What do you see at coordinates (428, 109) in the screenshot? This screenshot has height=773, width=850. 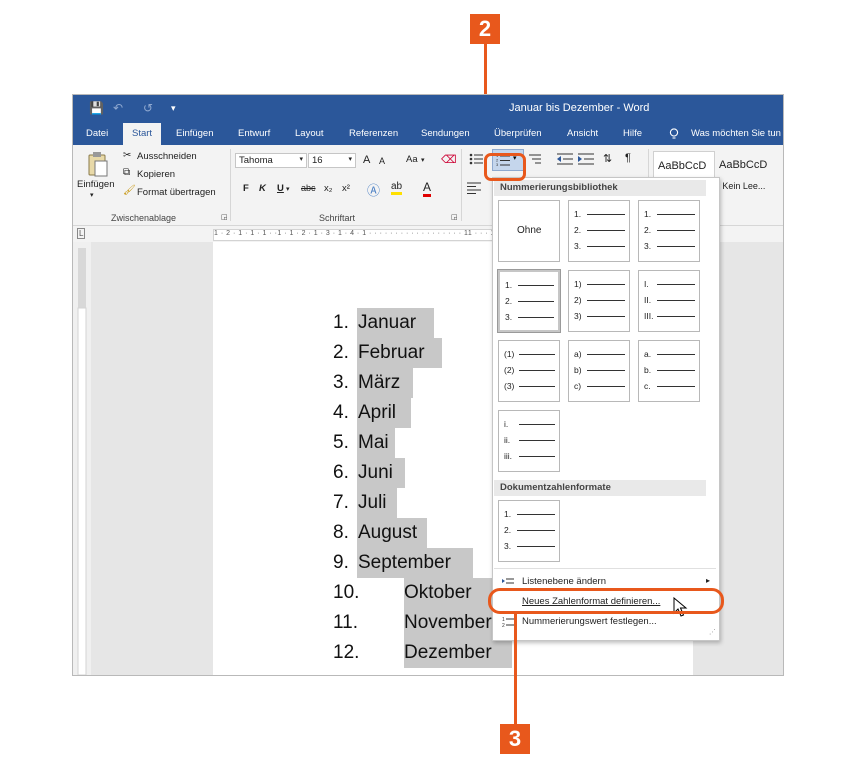 I see `title-bar: 💾 ↶ ↺ ▾ Januar bis Dezember - Word` at bounding box center [428, 109].